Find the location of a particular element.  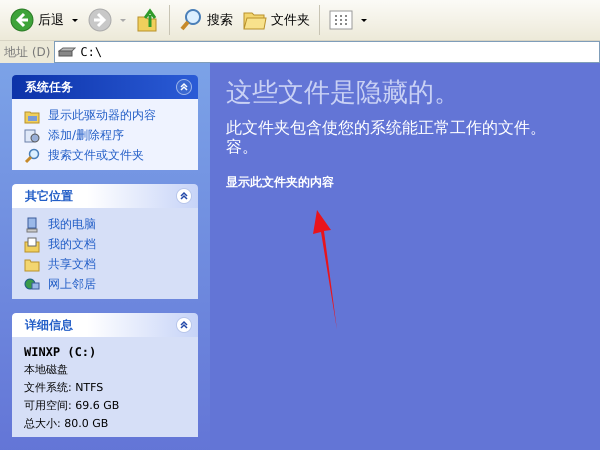

task-link: 我的文档 is located at coordinates (72, 244).